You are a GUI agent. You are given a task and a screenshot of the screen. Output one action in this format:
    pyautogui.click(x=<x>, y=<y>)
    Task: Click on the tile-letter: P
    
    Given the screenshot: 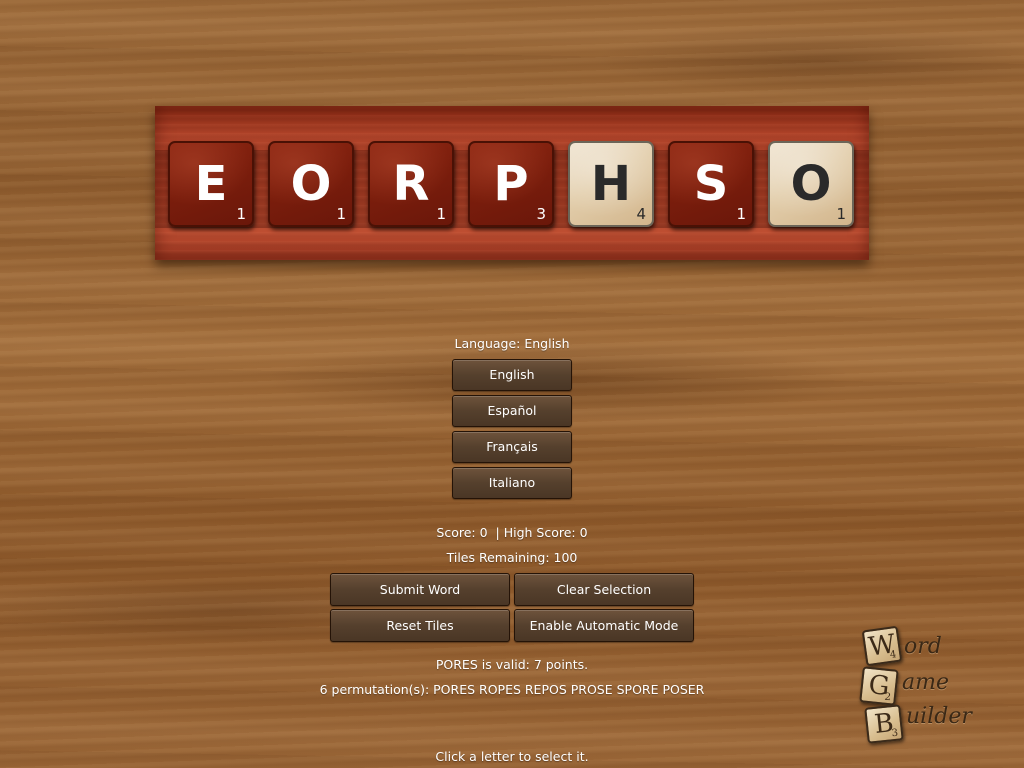 What is the action you would take?
    pyautogui.click(x=511, y=184)
    